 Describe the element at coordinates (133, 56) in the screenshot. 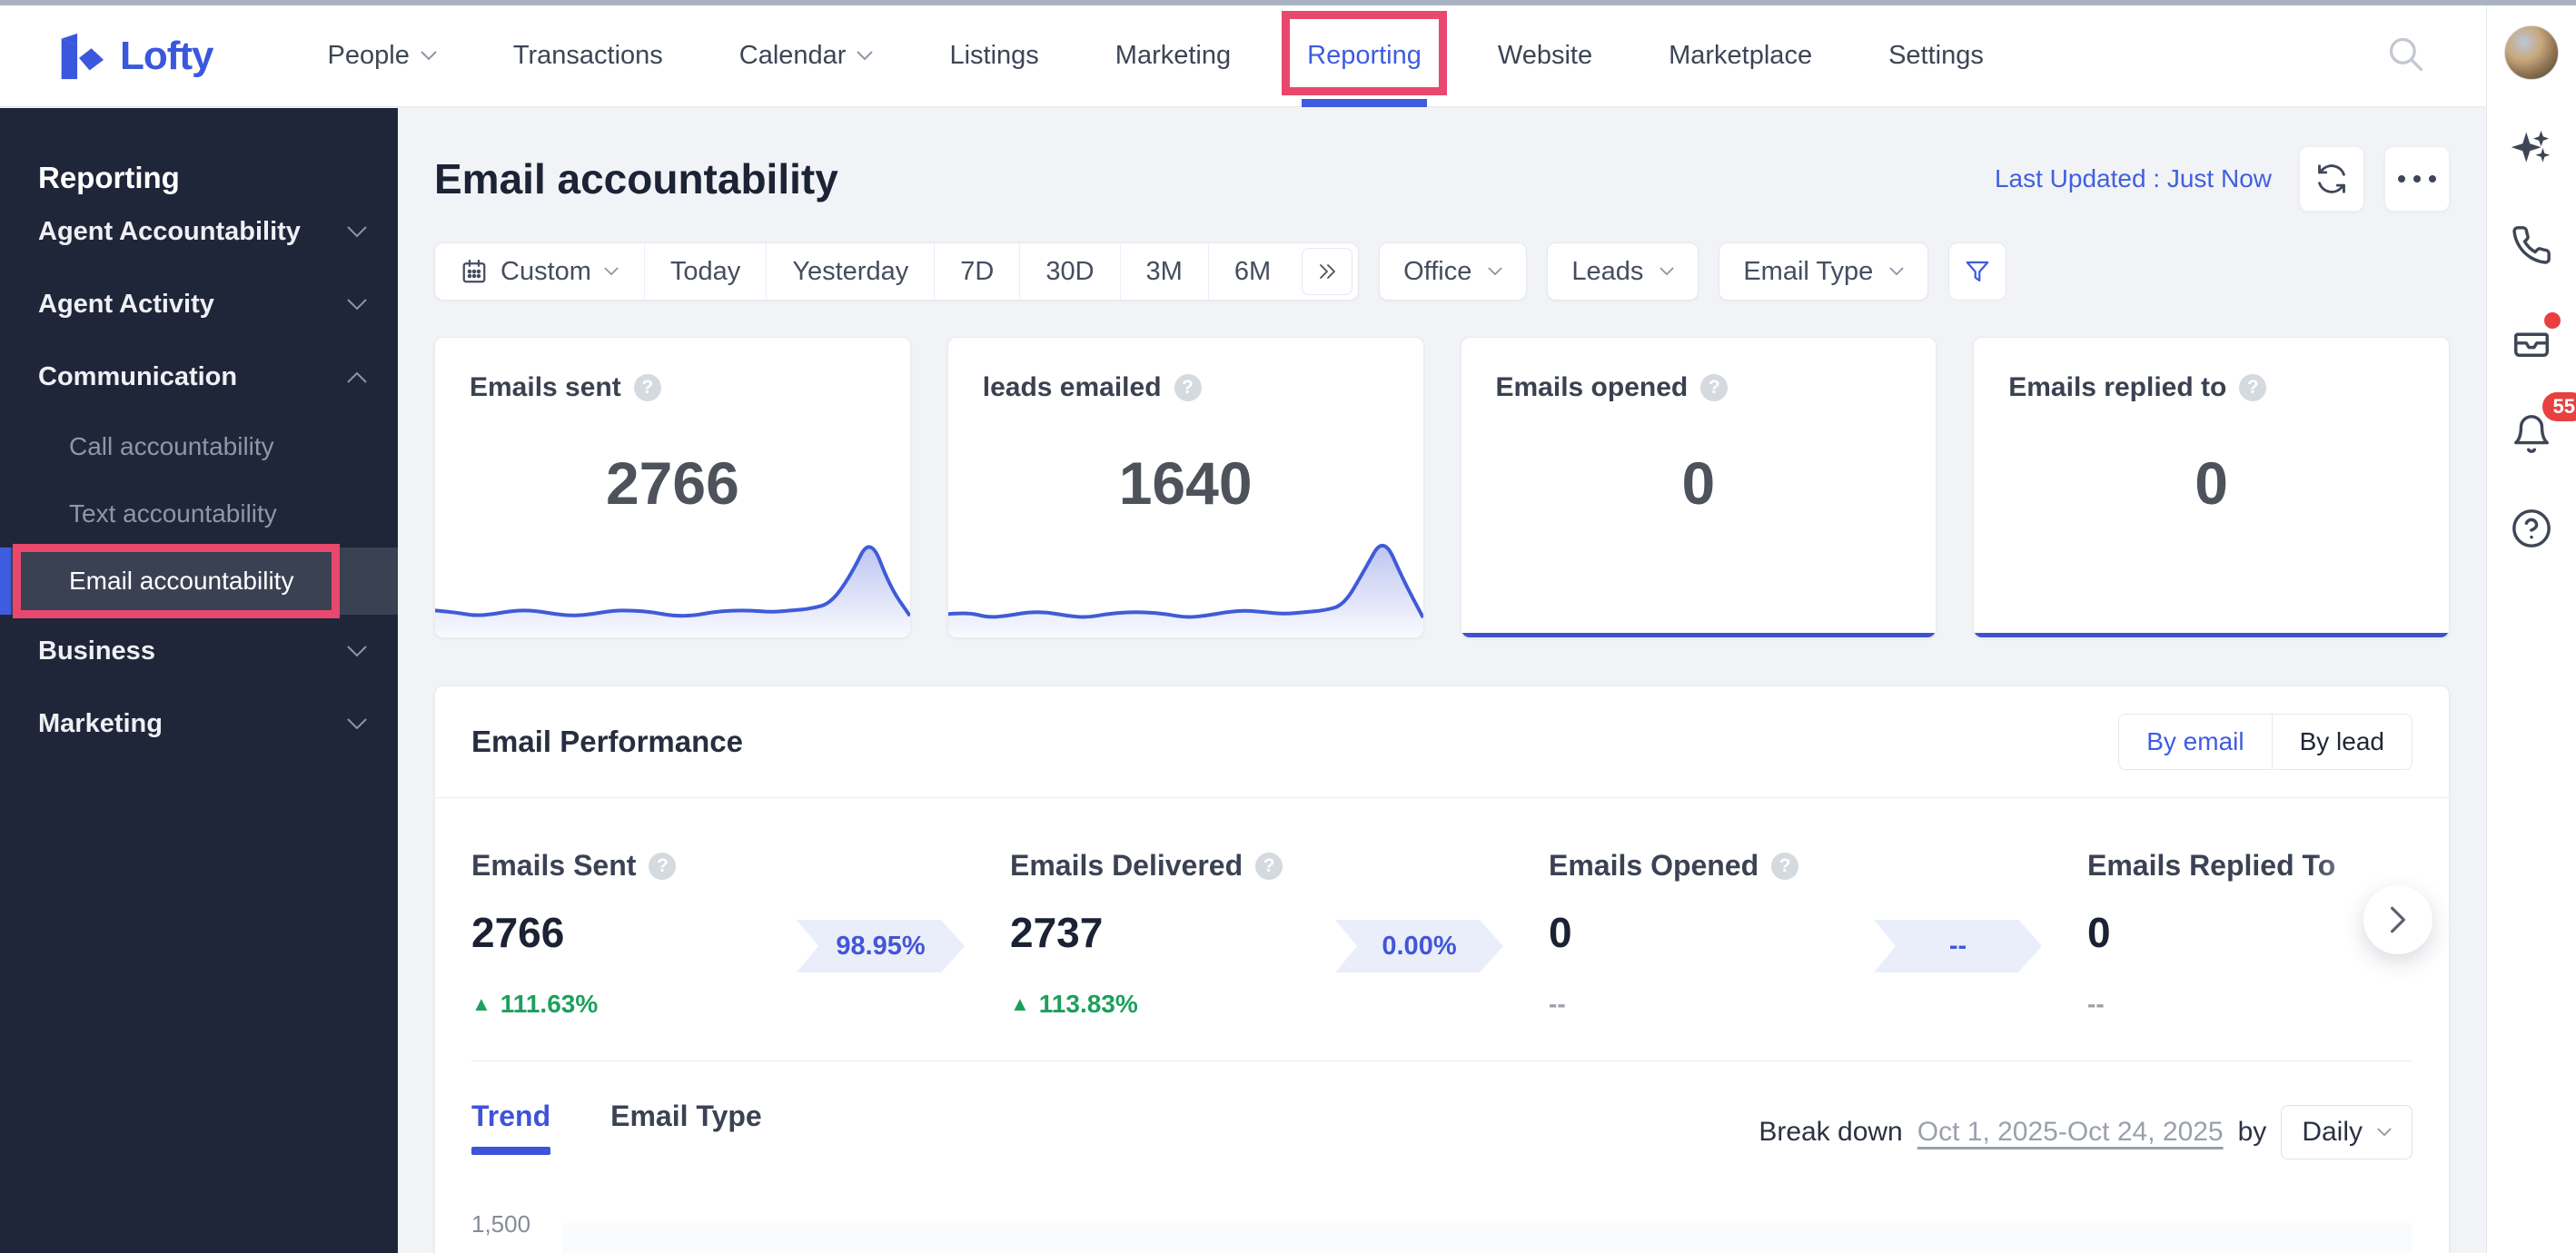

I see `lofty-logo: Lofty` at that location.